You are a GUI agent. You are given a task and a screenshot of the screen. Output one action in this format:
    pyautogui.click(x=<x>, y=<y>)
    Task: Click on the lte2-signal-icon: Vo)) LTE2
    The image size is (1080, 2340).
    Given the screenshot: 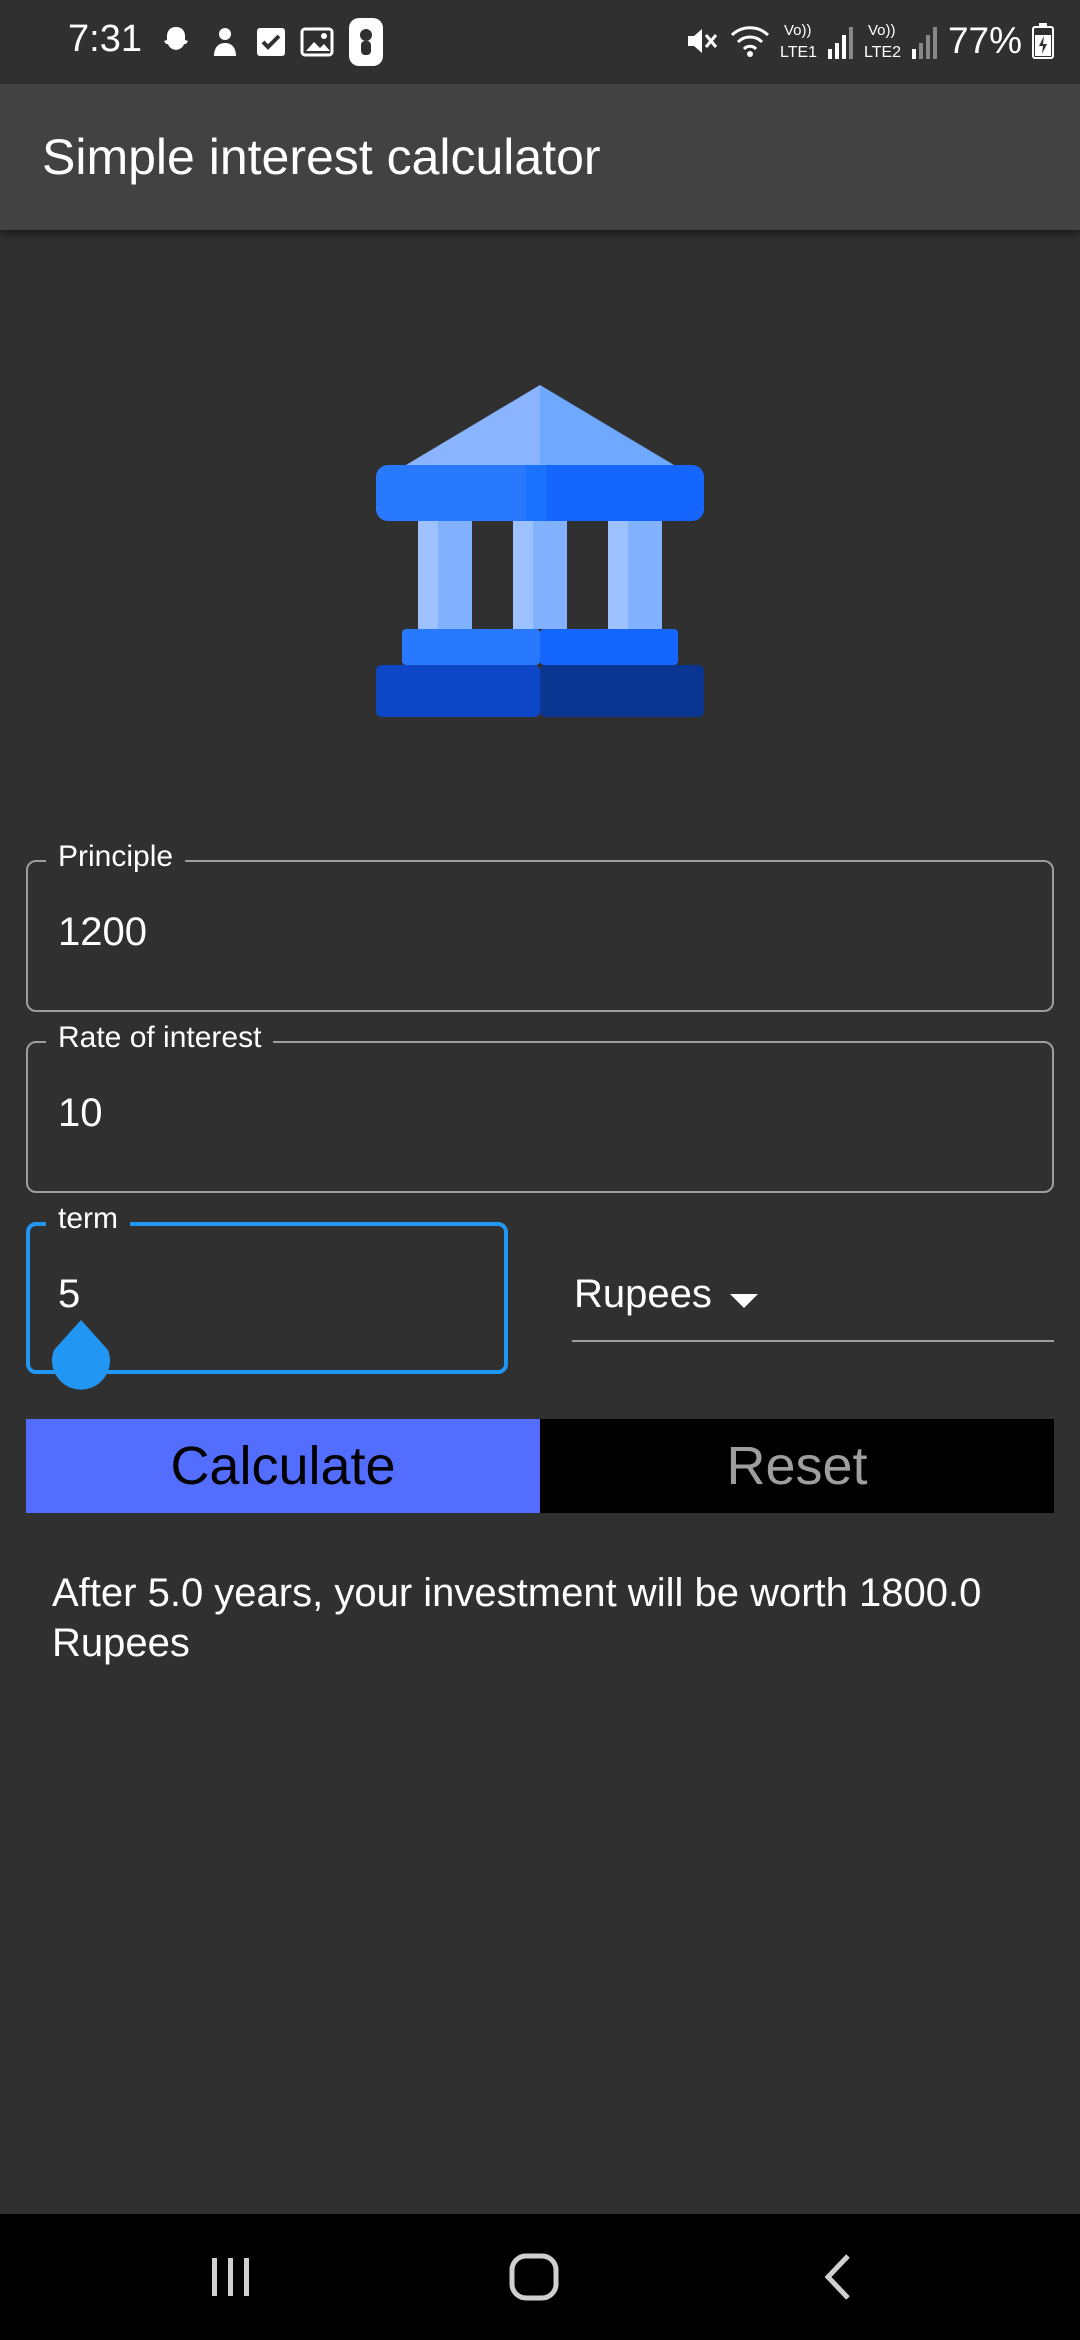 What is the action you would take?
    pyautogui.click(x=901, y=41)
    